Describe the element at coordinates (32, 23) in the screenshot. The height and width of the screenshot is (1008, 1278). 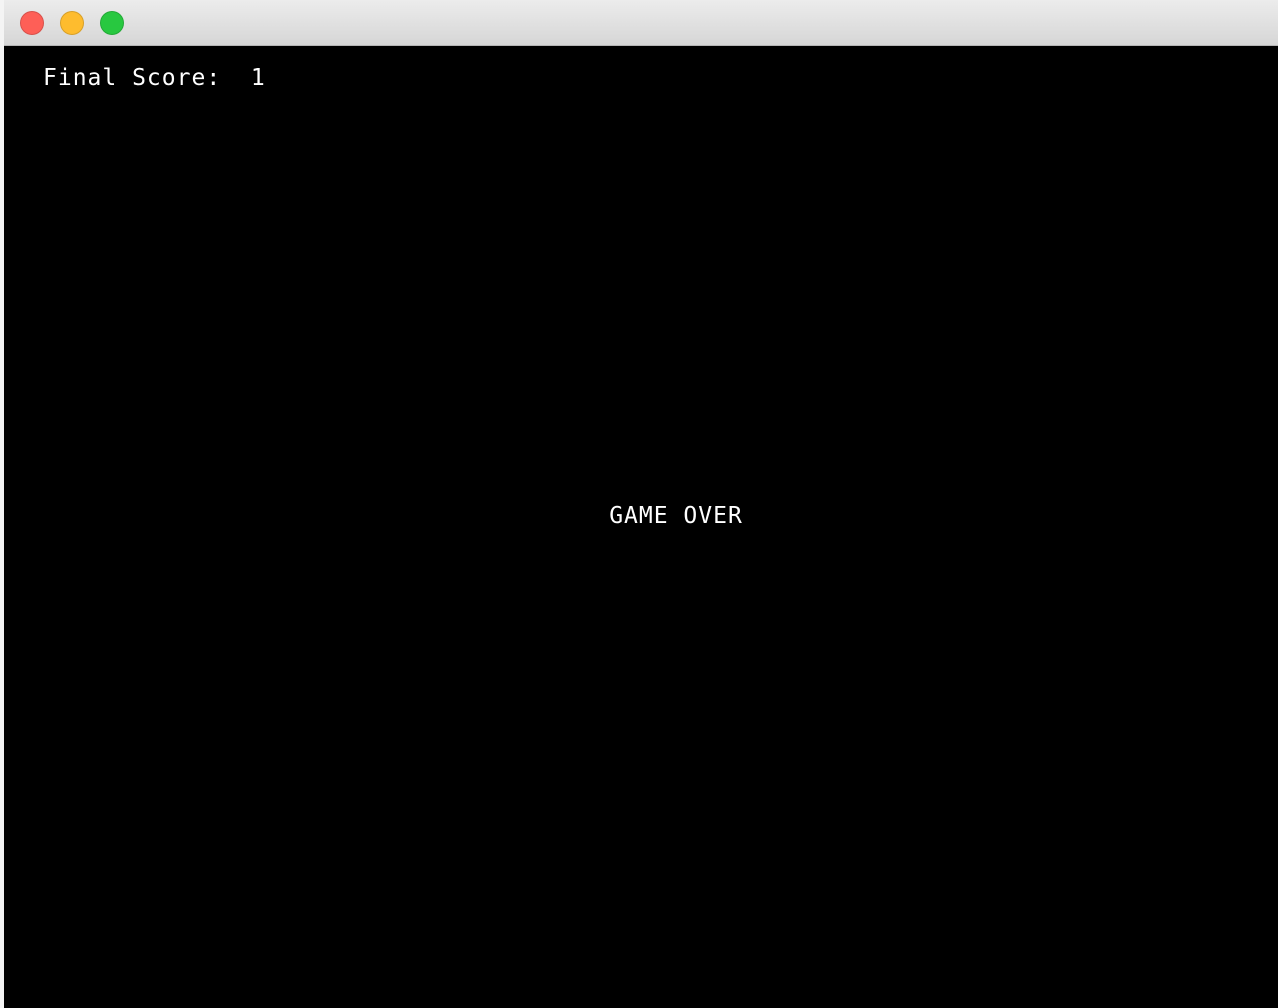
I see `close-button` at that location.